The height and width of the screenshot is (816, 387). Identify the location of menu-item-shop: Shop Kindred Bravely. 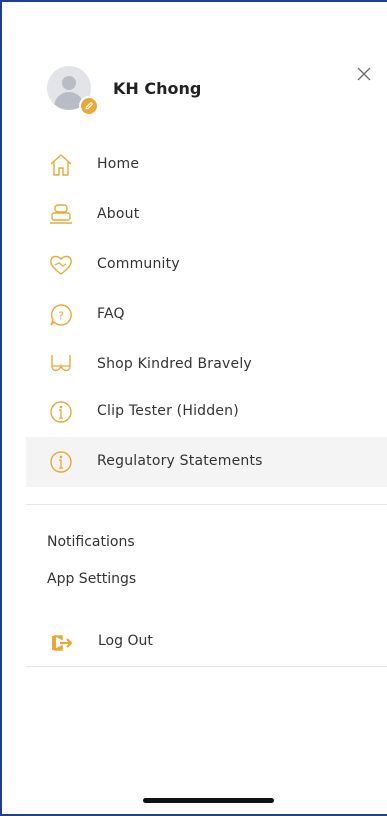
(206, 365).